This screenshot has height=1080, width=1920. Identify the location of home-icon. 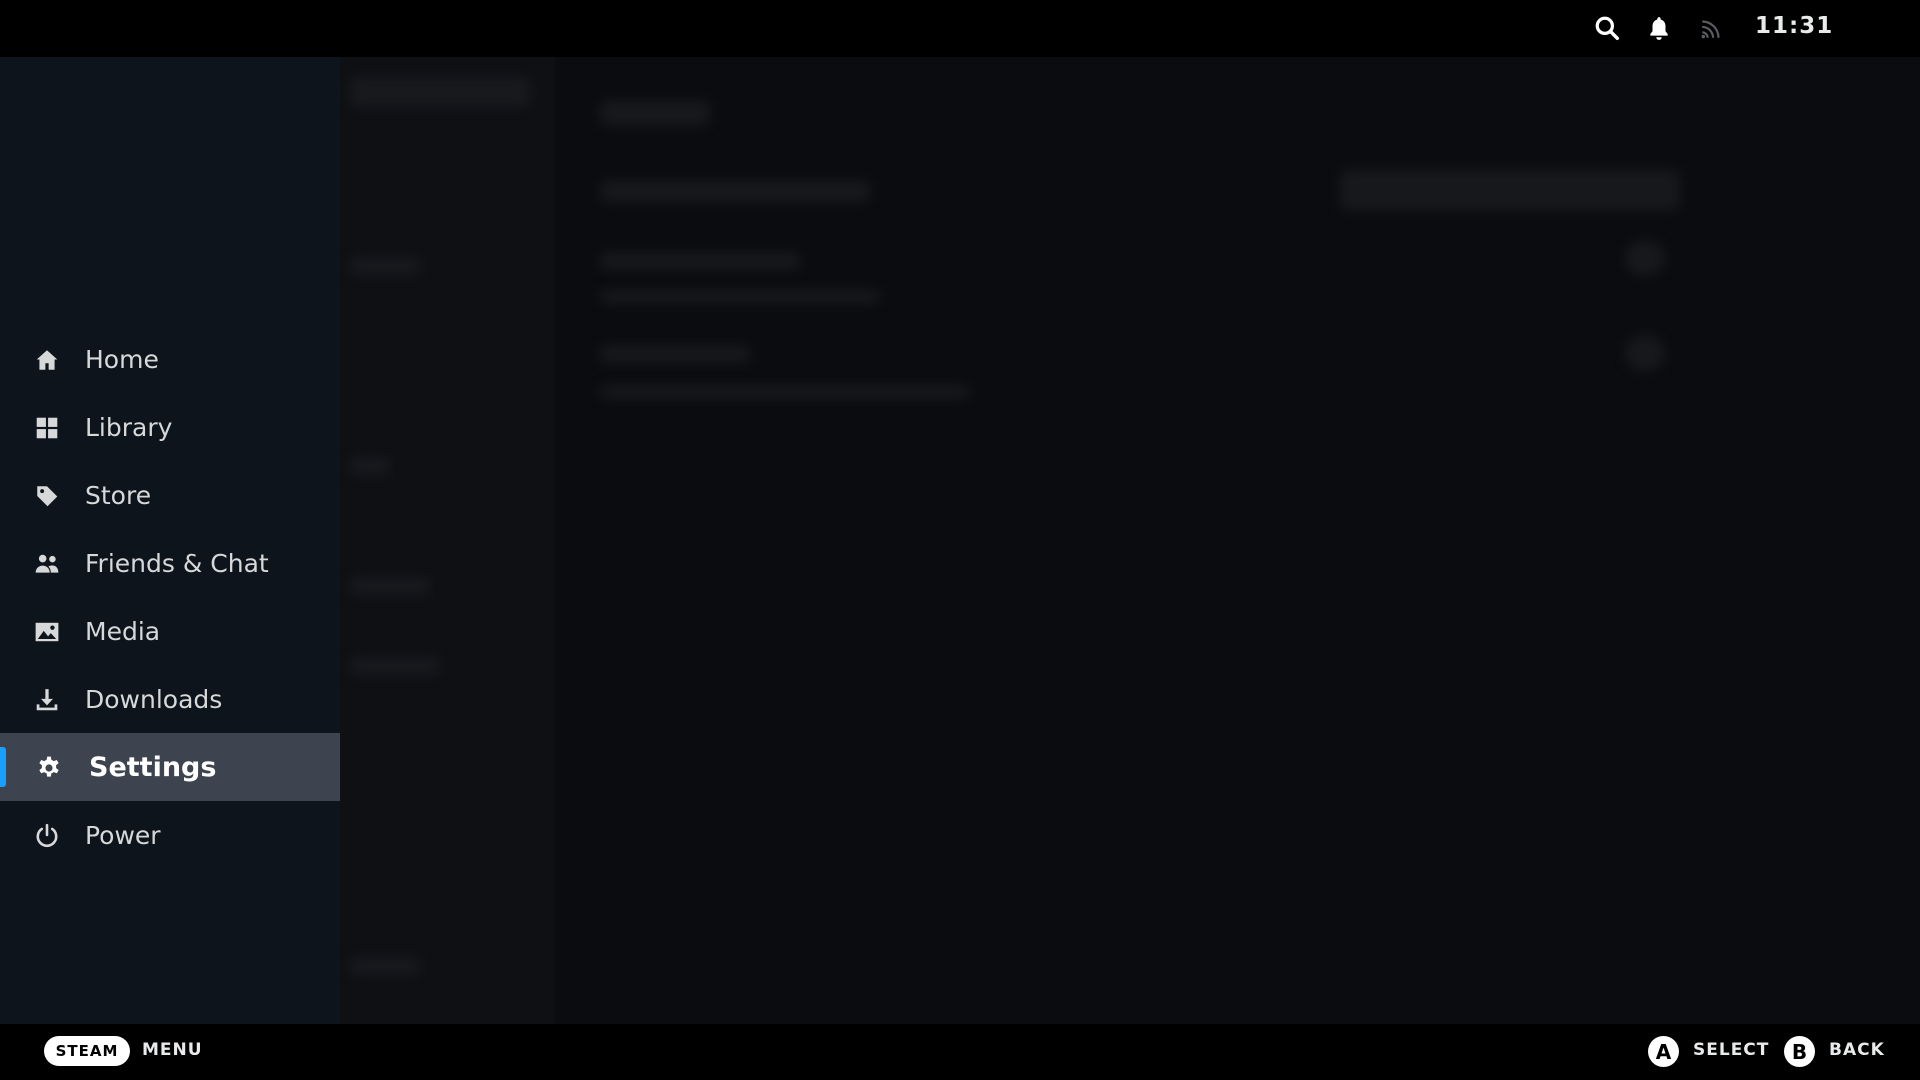
(47, 360).